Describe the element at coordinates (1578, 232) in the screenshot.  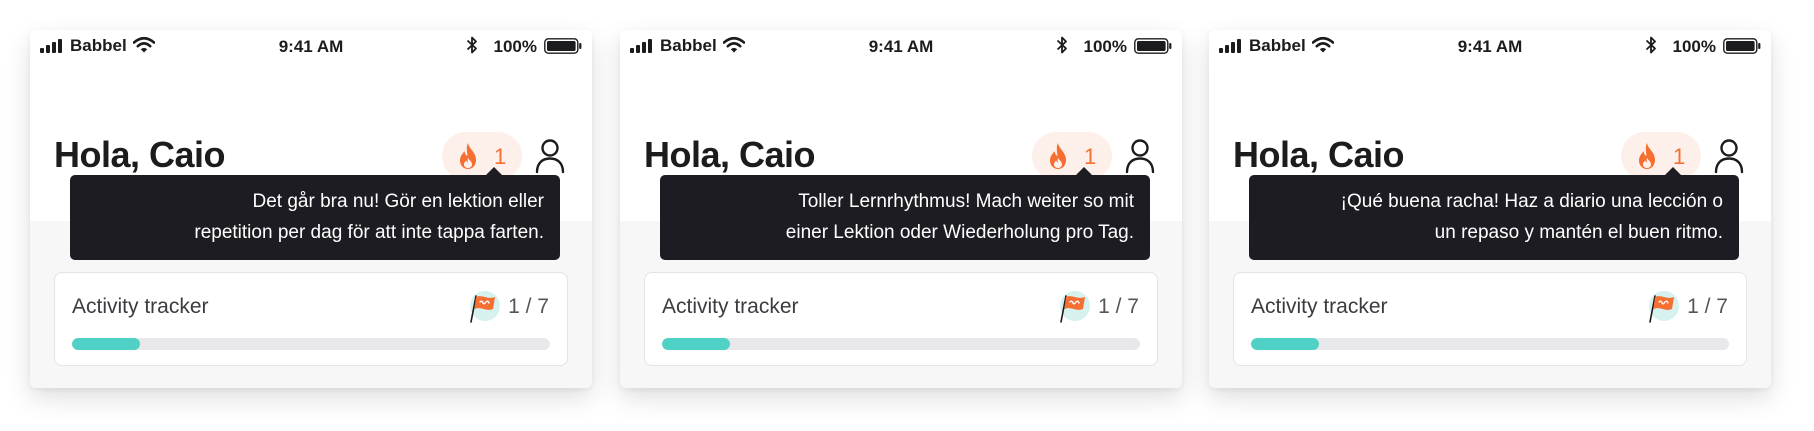
I see `tooltip-line: un repaso y mantén el buen ritmo.` at that location.